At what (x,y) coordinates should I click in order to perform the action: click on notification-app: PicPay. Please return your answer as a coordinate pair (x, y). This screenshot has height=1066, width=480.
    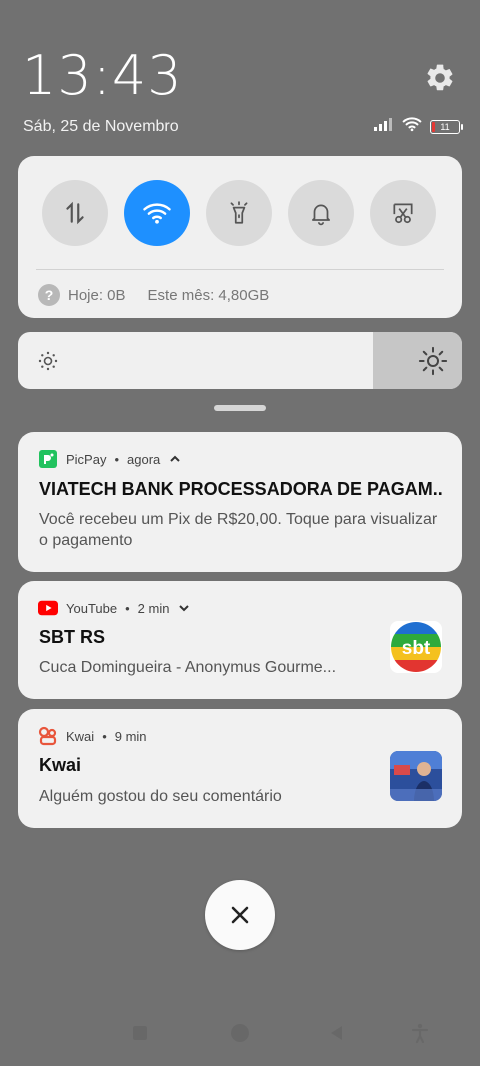
    Looking at the image, I should click on (86, 459).